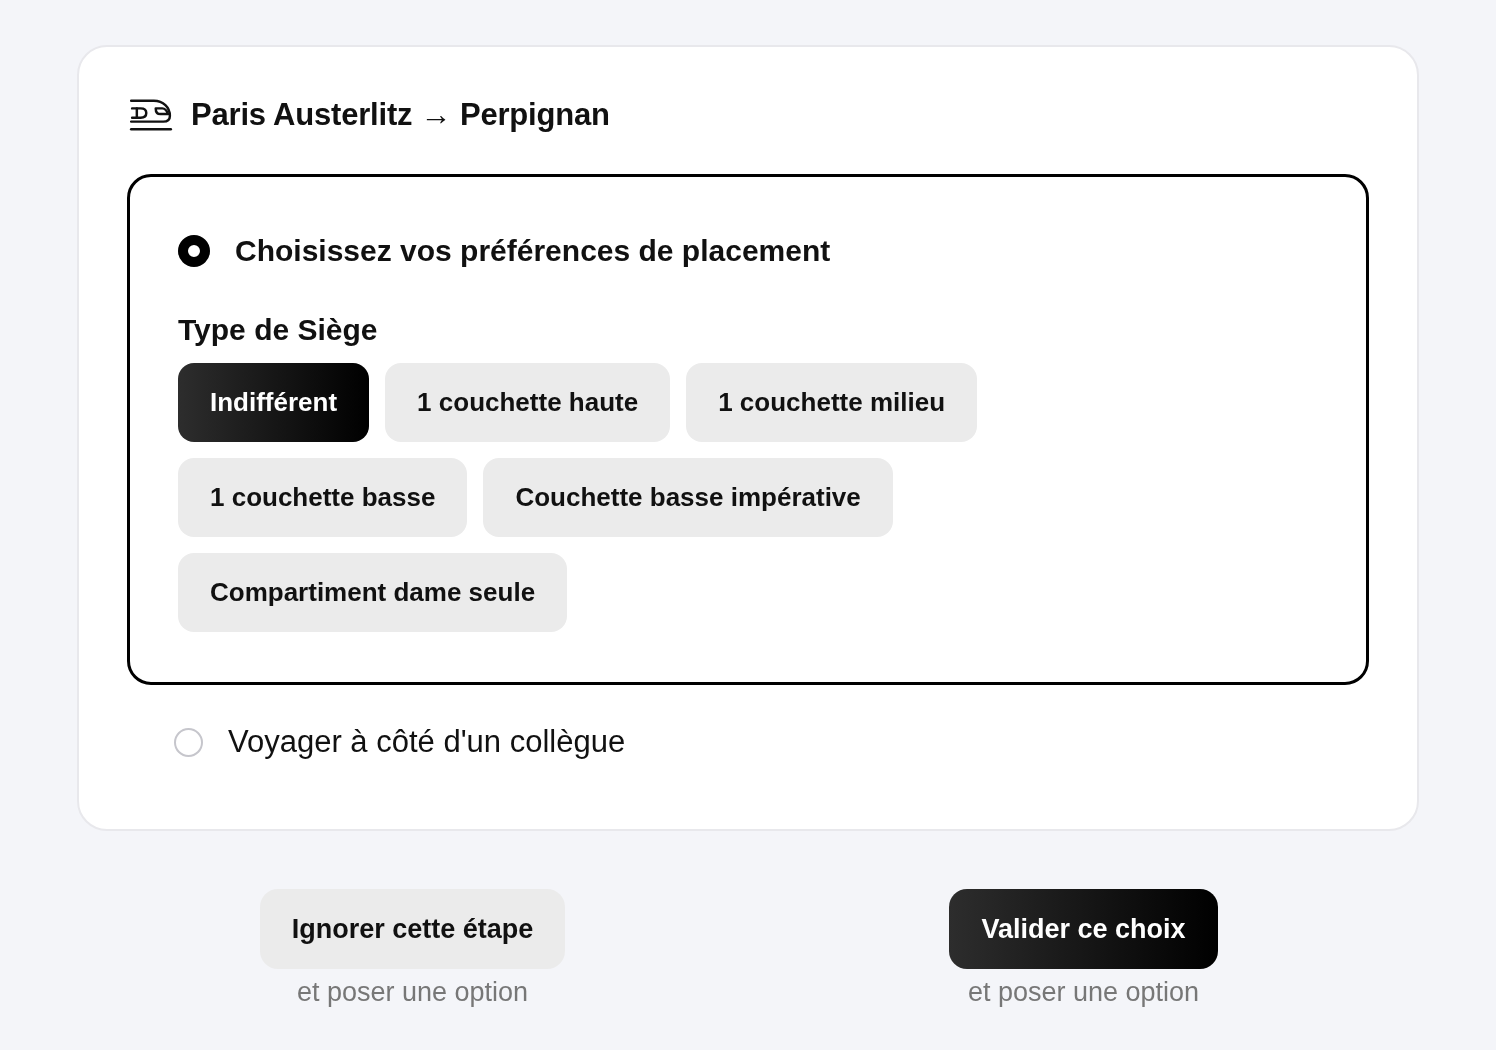  Describe the element at coordinates (400, 115) in the screenshot. I see `route-title: Paris Austerlitz → Perpignan` at that location.